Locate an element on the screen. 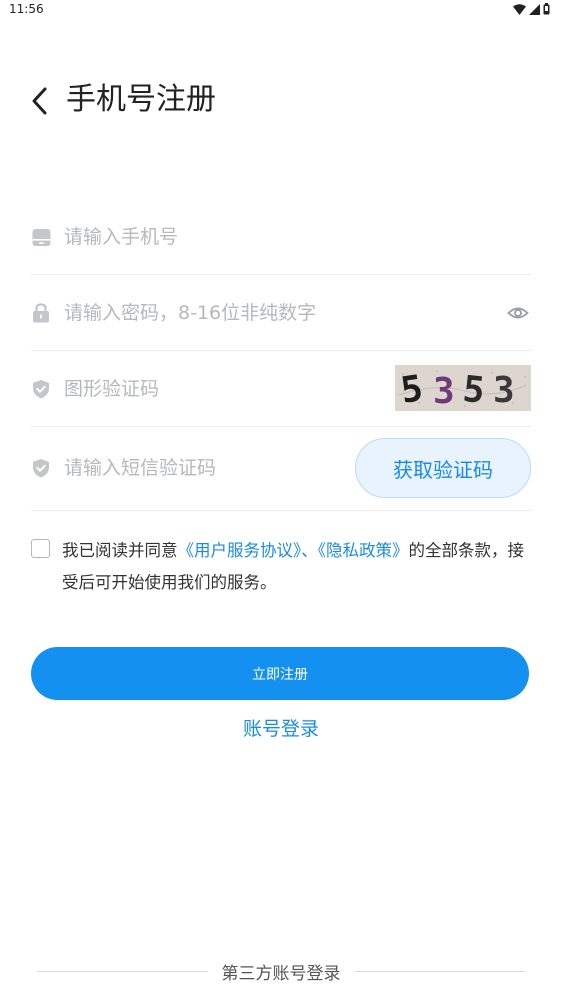  divider-line-right is located at coordinates (439, 971).